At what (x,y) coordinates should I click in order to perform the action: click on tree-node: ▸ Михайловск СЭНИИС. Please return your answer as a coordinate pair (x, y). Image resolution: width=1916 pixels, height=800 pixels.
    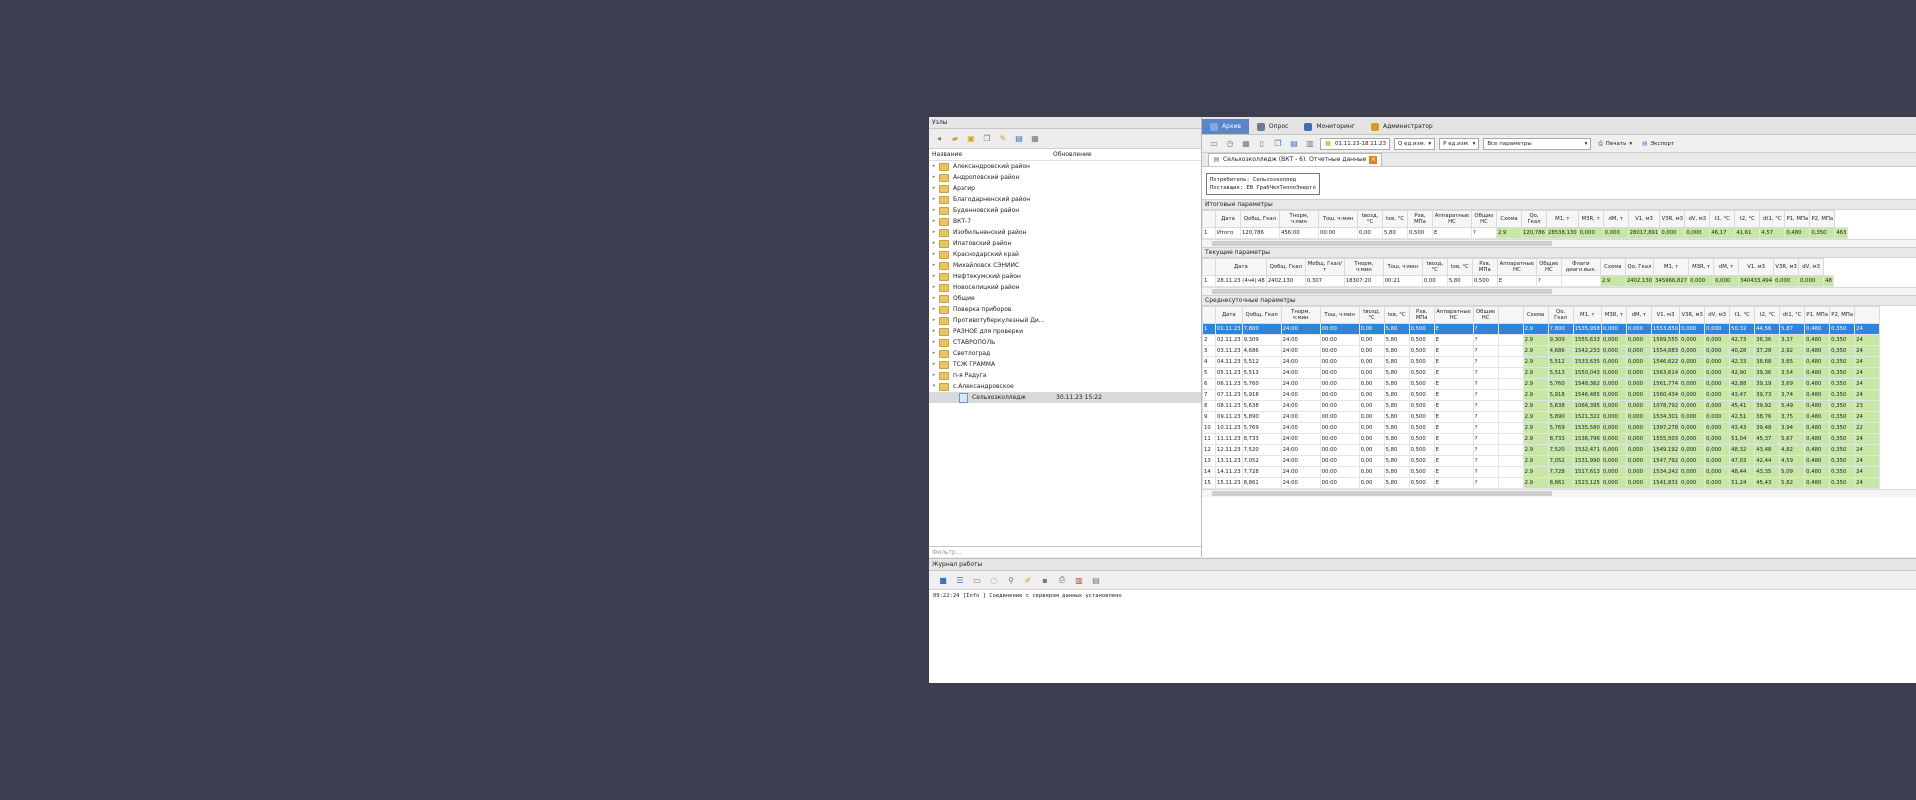
    Looking at the image, I should click on (1065, 265).